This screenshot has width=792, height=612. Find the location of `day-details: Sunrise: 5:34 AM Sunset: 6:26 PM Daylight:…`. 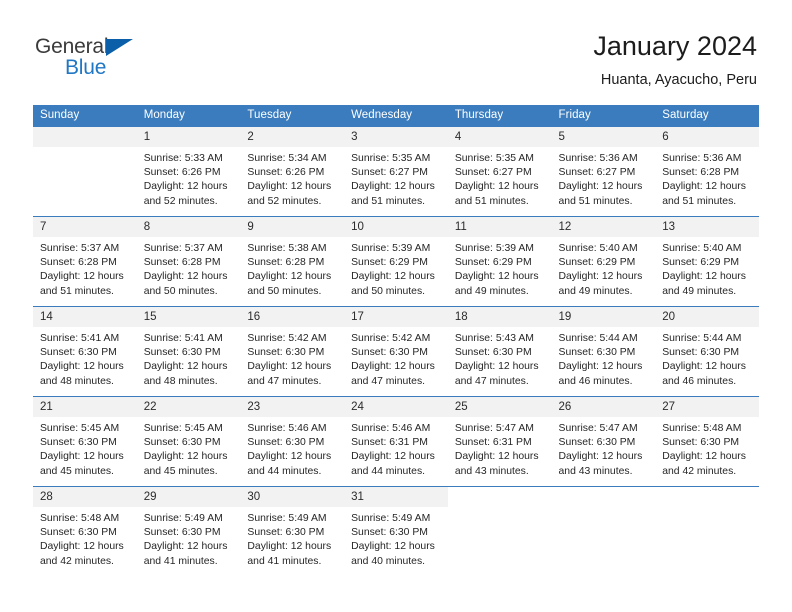

day-details: Sunrise: 5:34 AM Sunset: 6:26 PM Daylight:… is located at coordinates (292, 178).